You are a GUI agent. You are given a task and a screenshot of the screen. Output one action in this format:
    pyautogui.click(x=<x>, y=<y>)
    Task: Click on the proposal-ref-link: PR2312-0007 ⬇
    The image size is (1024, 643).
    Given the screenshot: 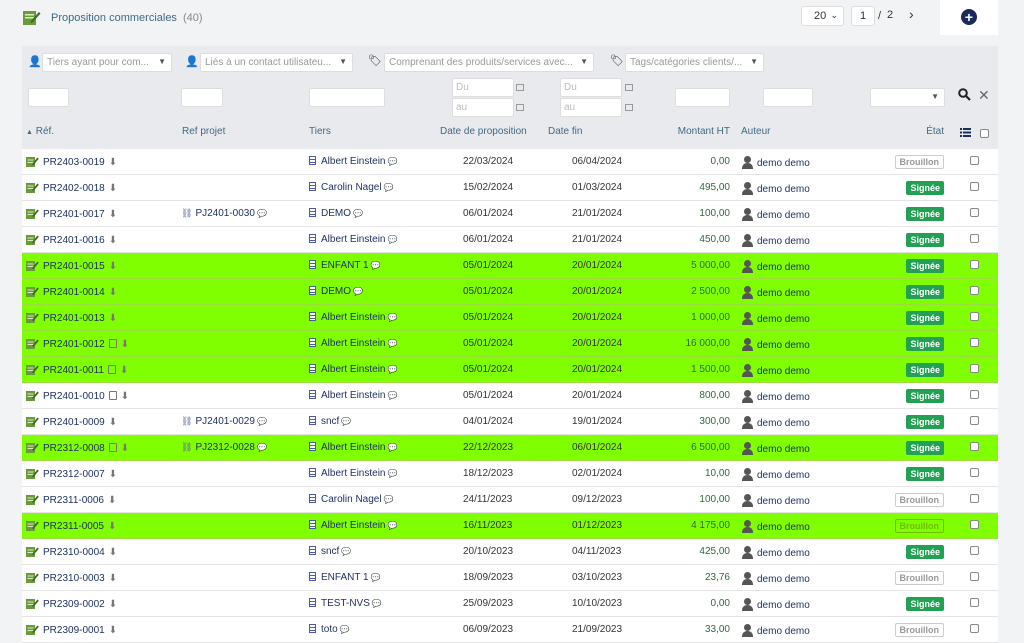 What is the action you would take?
    pyautogui.click(x=71, y=474)
    